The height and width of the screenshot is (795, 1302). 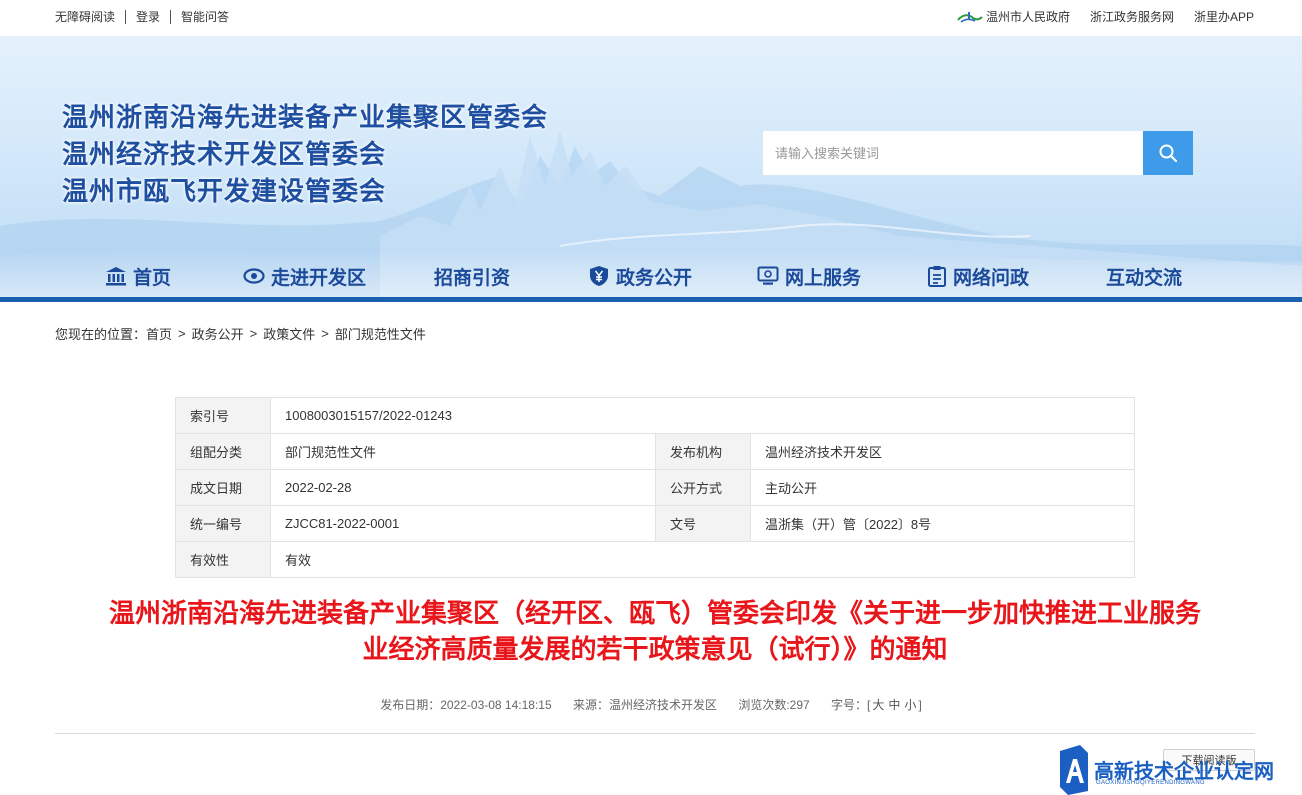 I want to click on table-row: 组配分类 部门规范性文件 发布机构 温州经济技术开发区, so click(x=655, y=451).